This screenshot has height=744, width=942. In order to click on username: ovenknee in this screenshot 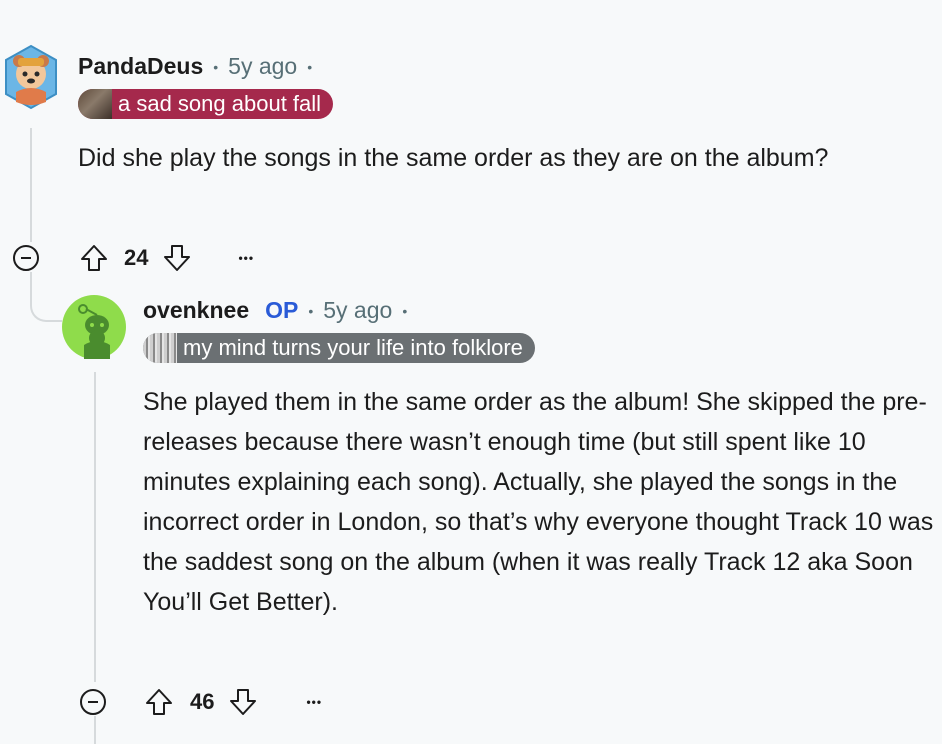, I will do `click(196, 310)`.